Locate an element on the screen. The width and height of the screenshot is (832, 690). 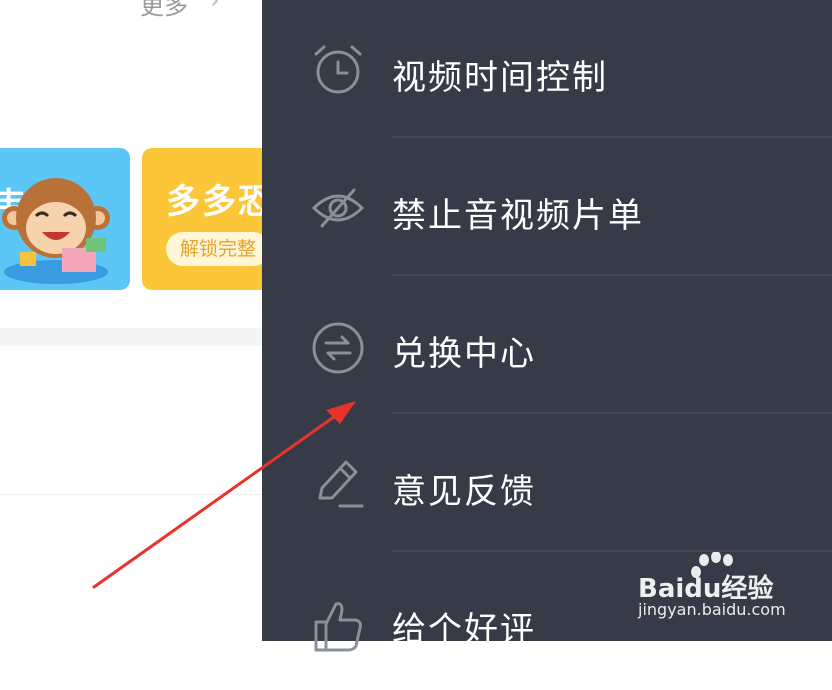
red-arrow-annotation is located at coordinates (224, 495).